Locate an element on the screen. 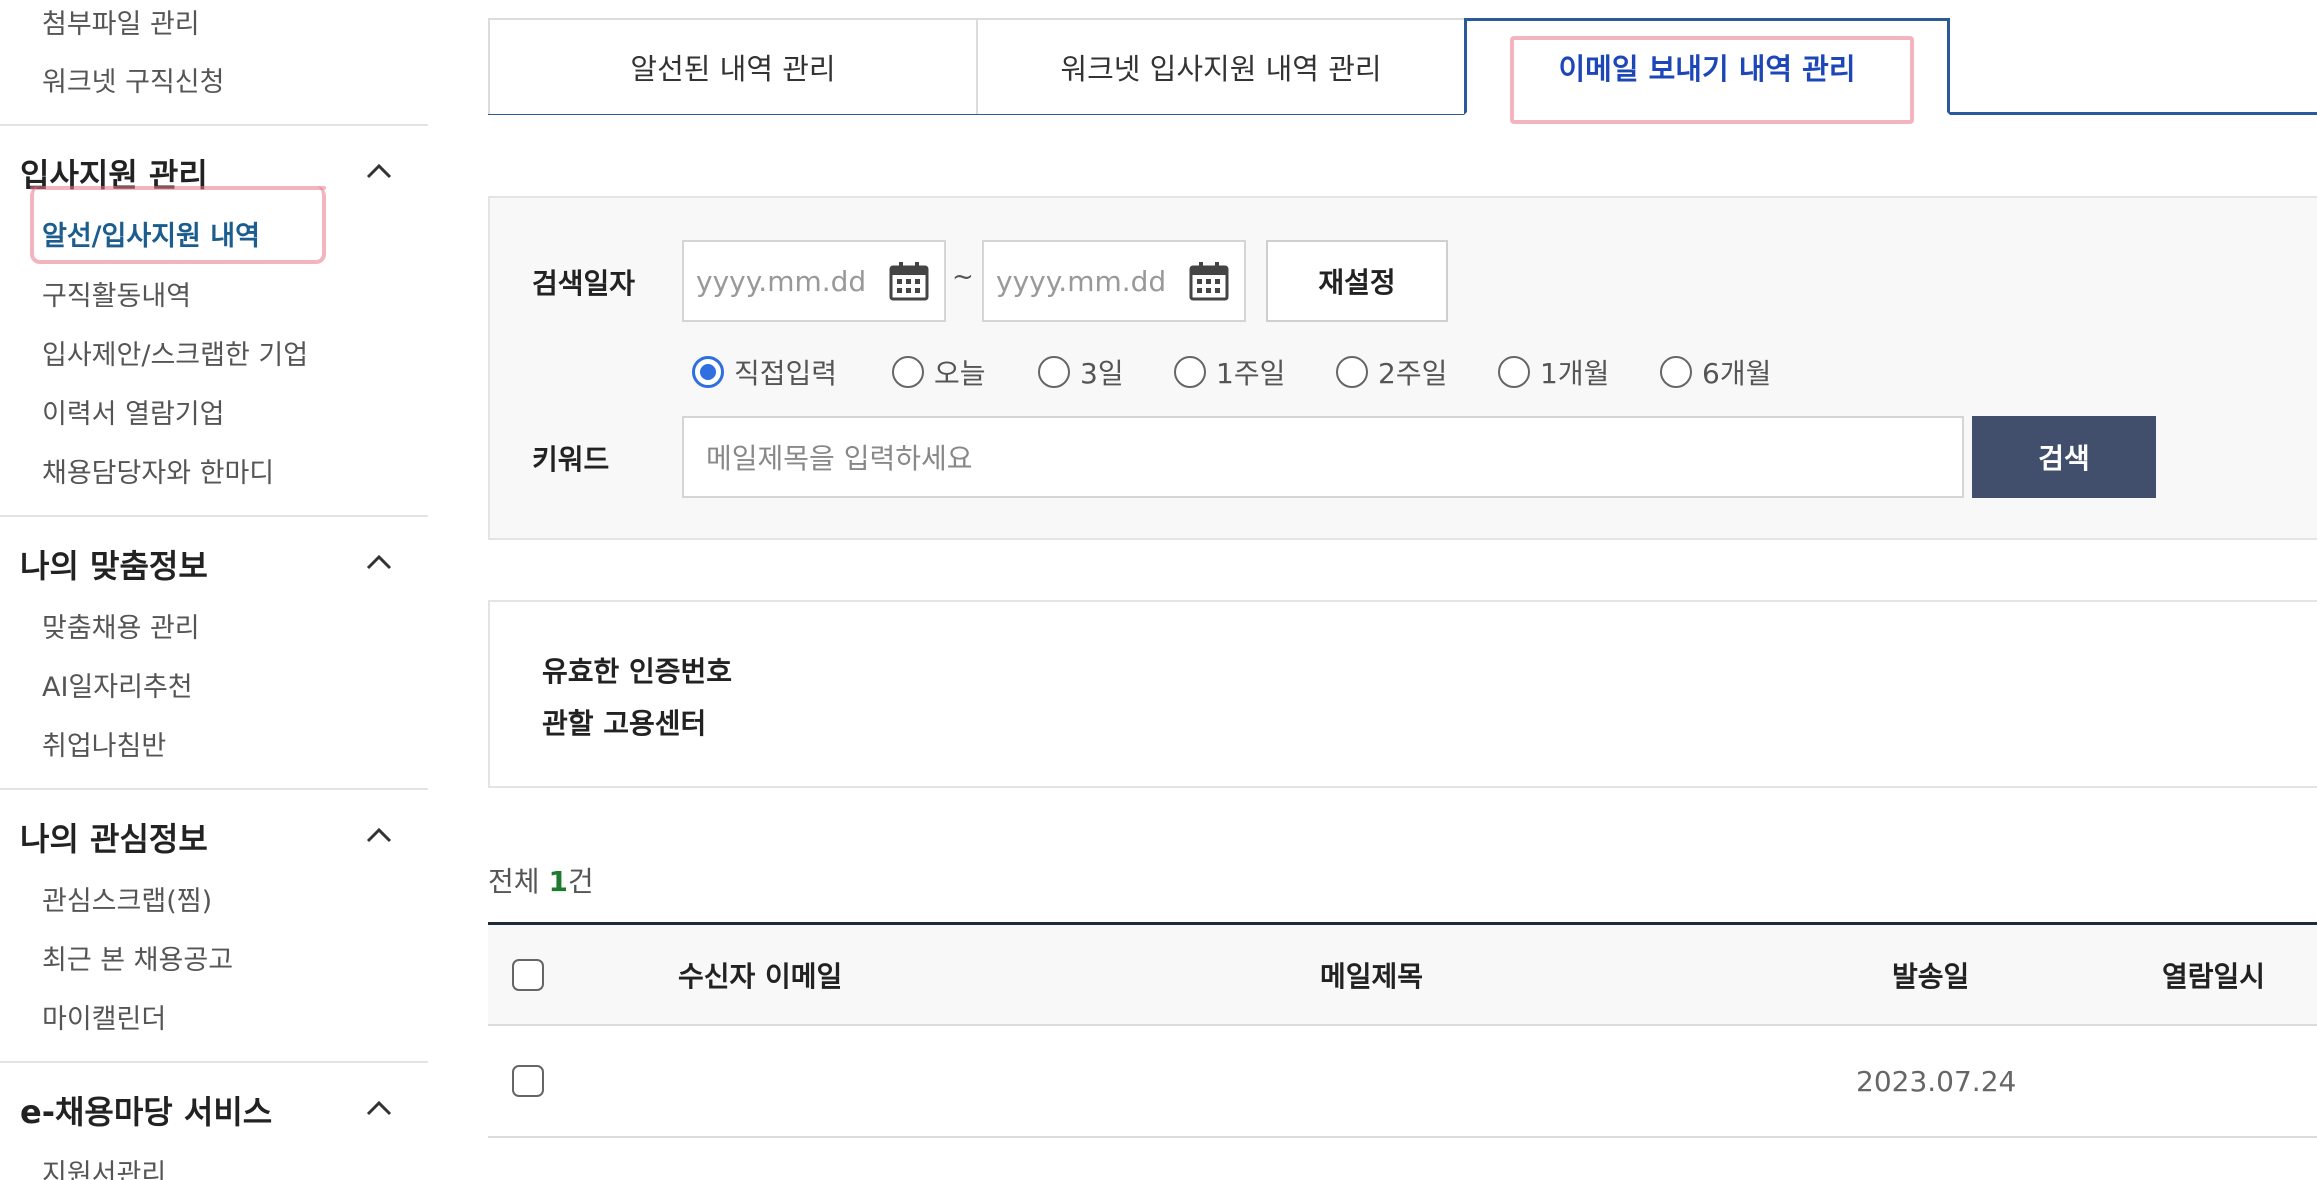  period-radio-3days: 3일 is located at coordinates (1081, 372).